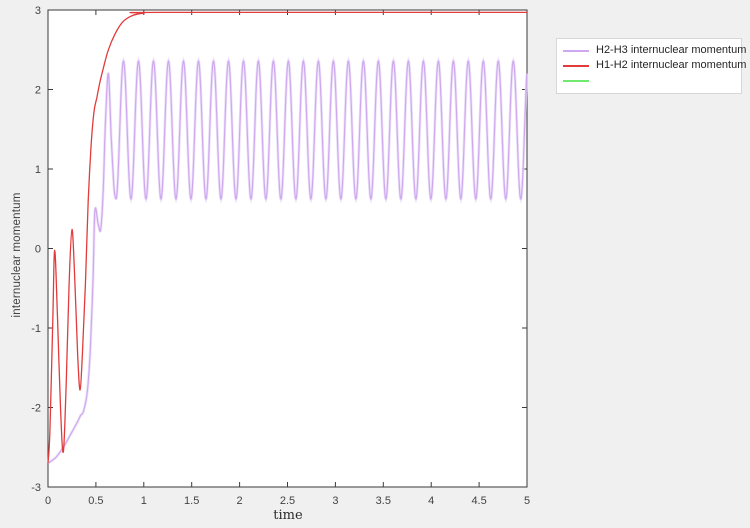 The width and height of the screenshot is (750, 528). Describe the element at coordinates (38, 91) in the screenshot. I see `y-tick-label: 2` at that location.